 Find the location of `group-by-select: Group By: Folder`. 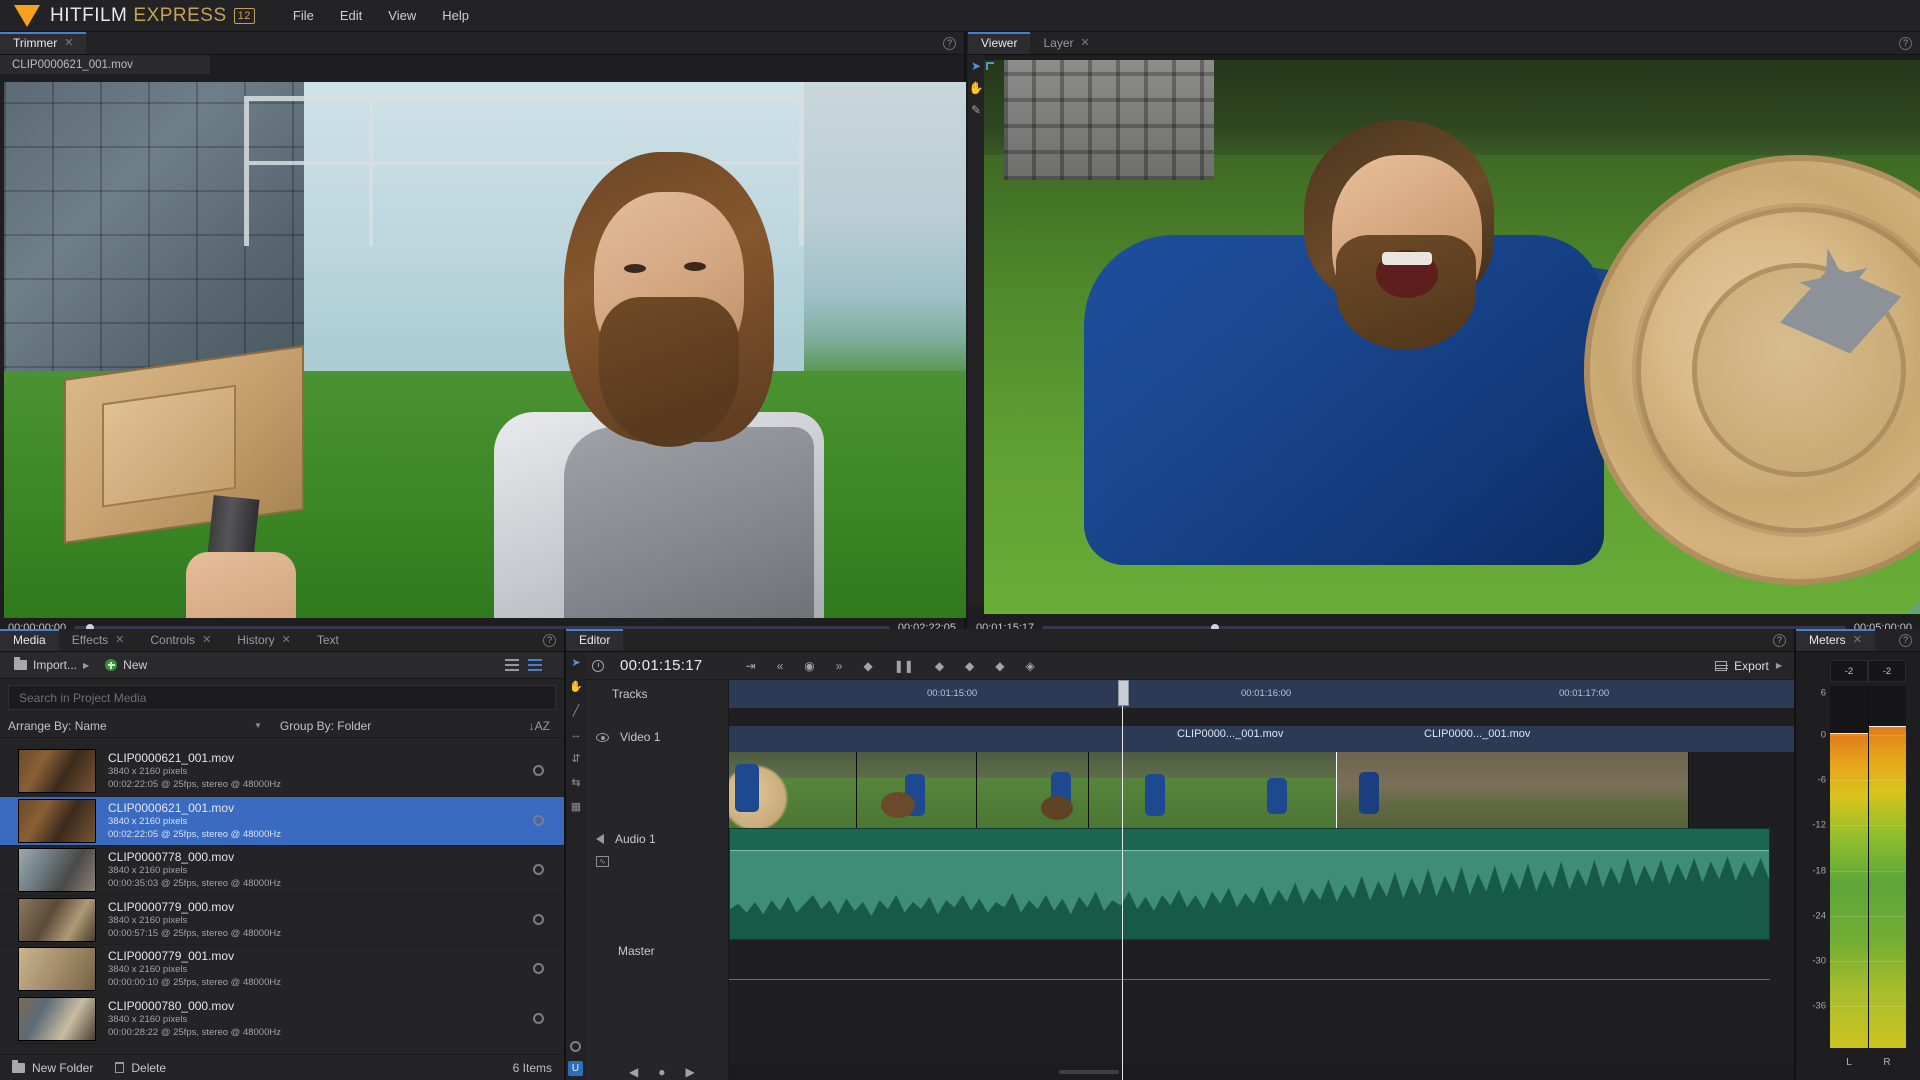

group-by-select: Group By: Folder is located at coordinates (325, 726).